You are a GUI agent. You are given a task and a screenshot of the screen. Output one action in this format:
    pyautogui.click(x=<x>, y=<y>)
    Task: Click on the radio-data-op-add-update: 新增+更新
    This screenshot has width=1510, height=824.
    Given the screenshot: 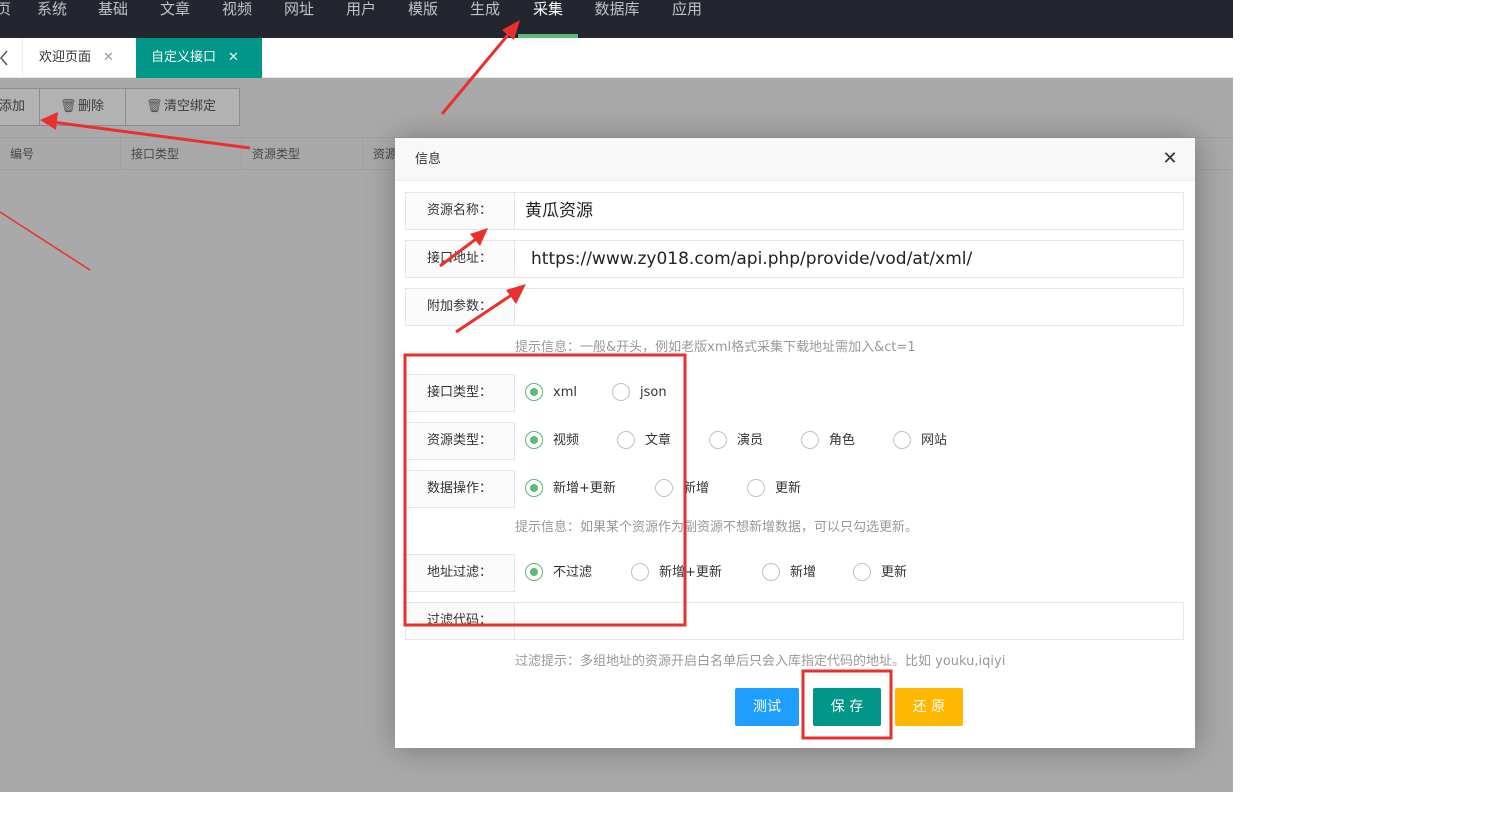 What is the action you would take?
    pyautogui.click(x=570, y=488)
    